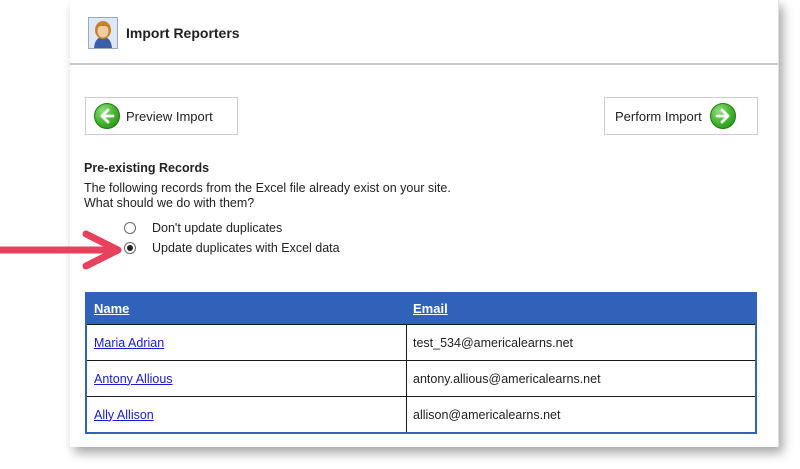  I want to click on table-header: Name Email, so click(421, 309).